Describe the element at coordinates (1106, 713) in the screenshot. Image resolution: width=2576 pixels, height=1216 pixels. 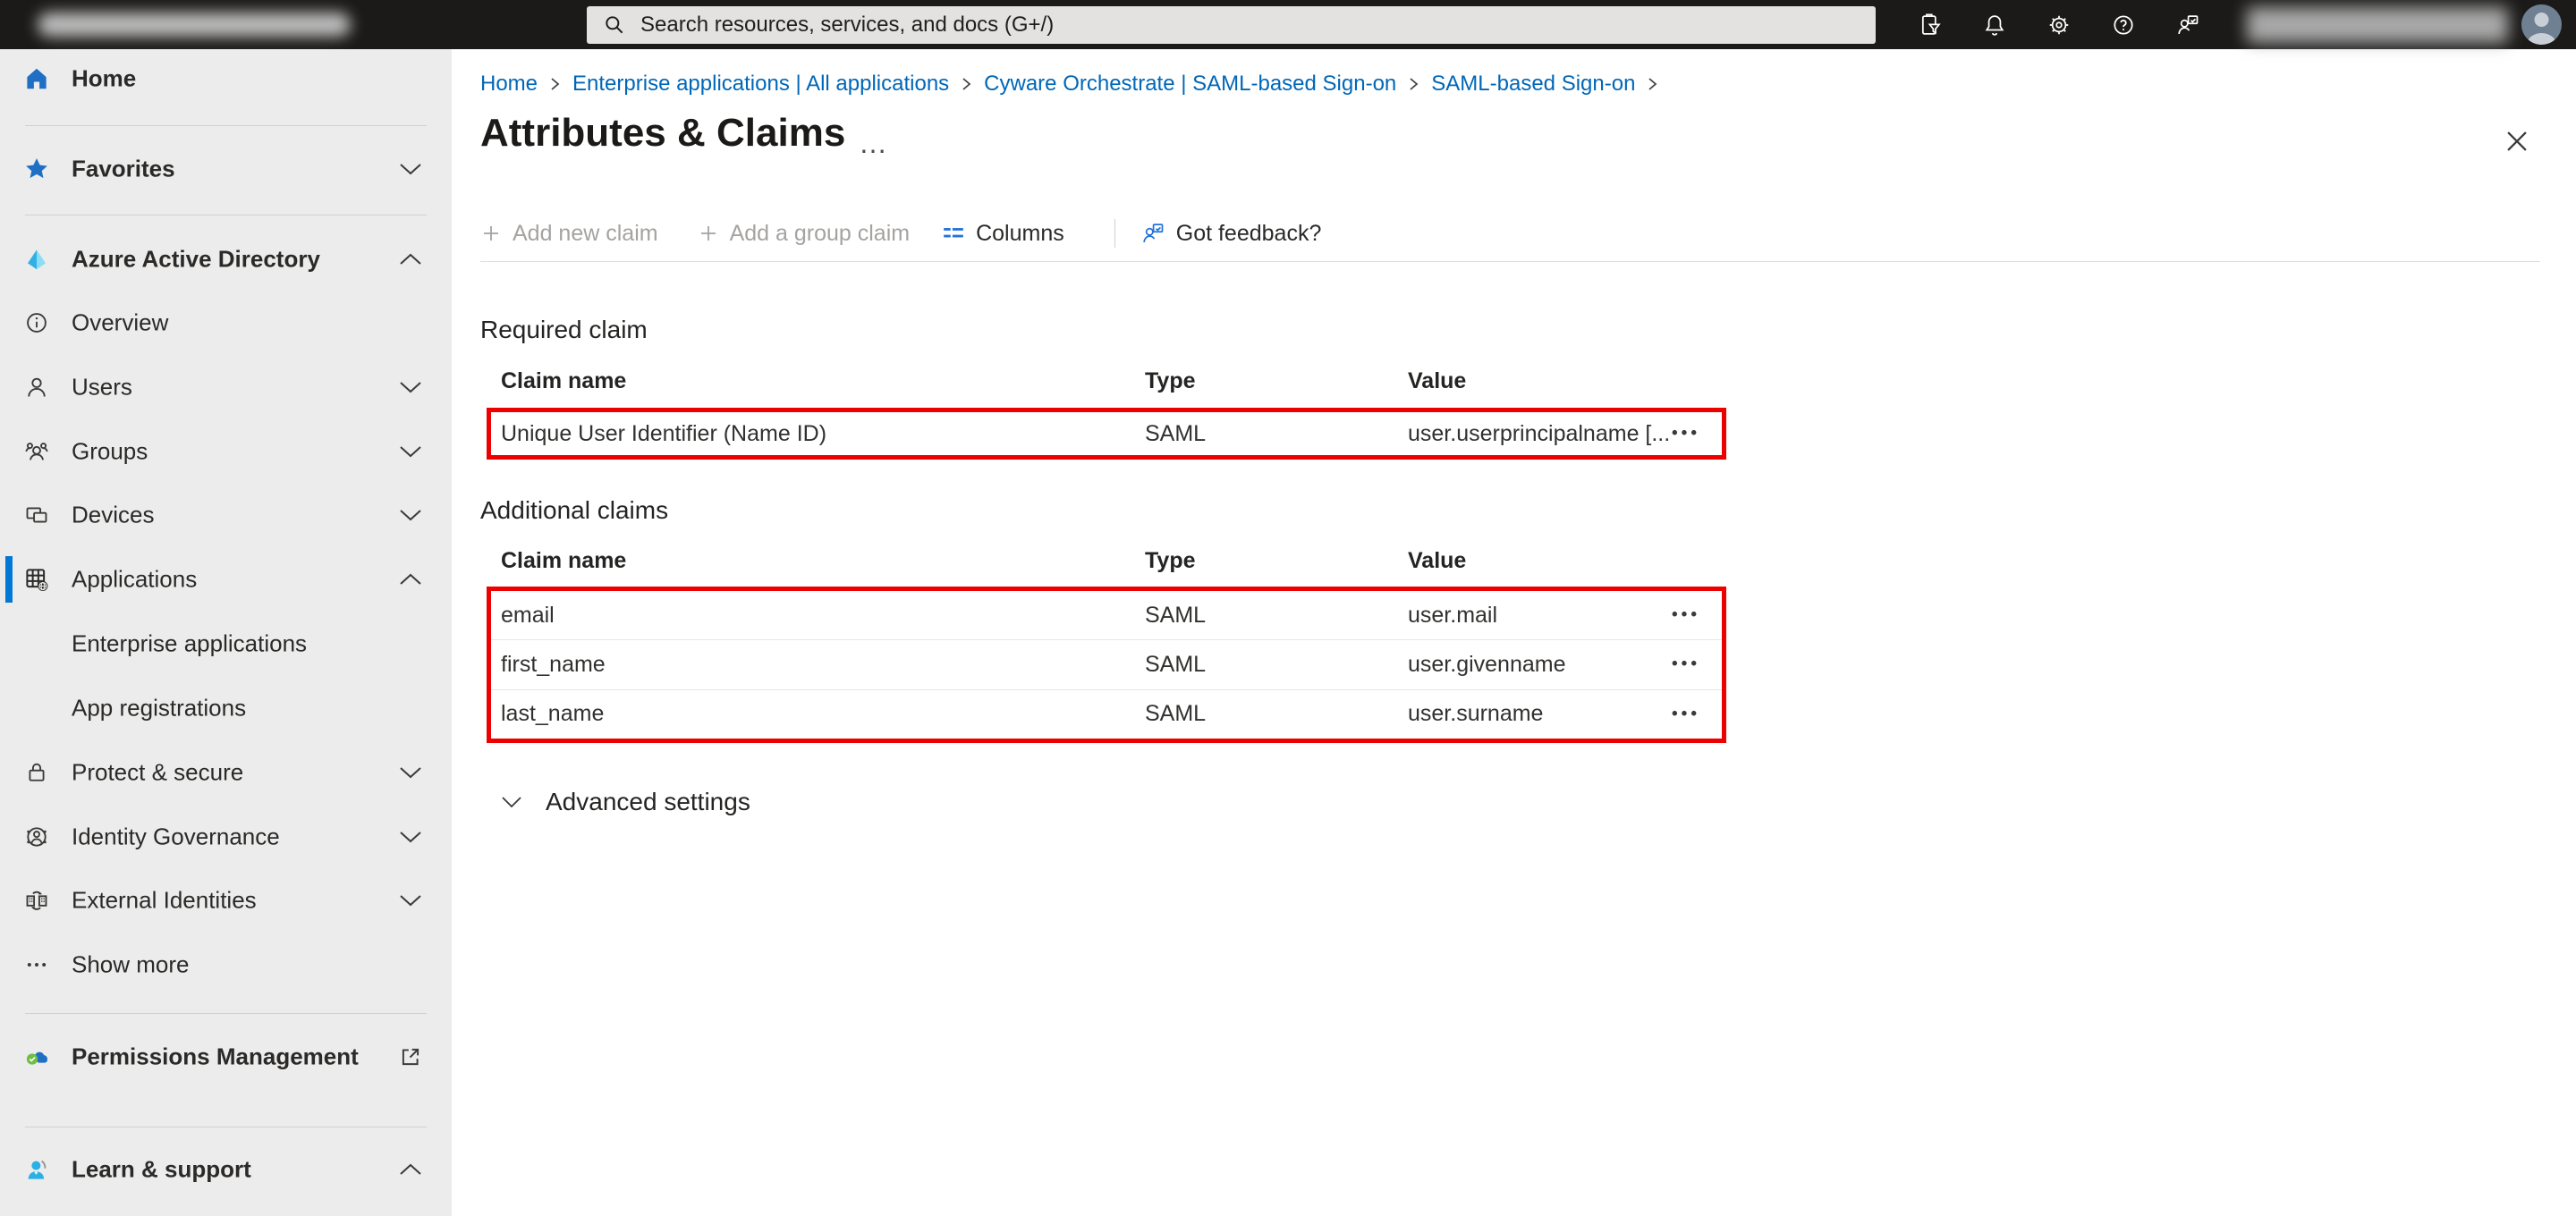
I see `claim-row: last_name SAML user.surname •••` at that location.